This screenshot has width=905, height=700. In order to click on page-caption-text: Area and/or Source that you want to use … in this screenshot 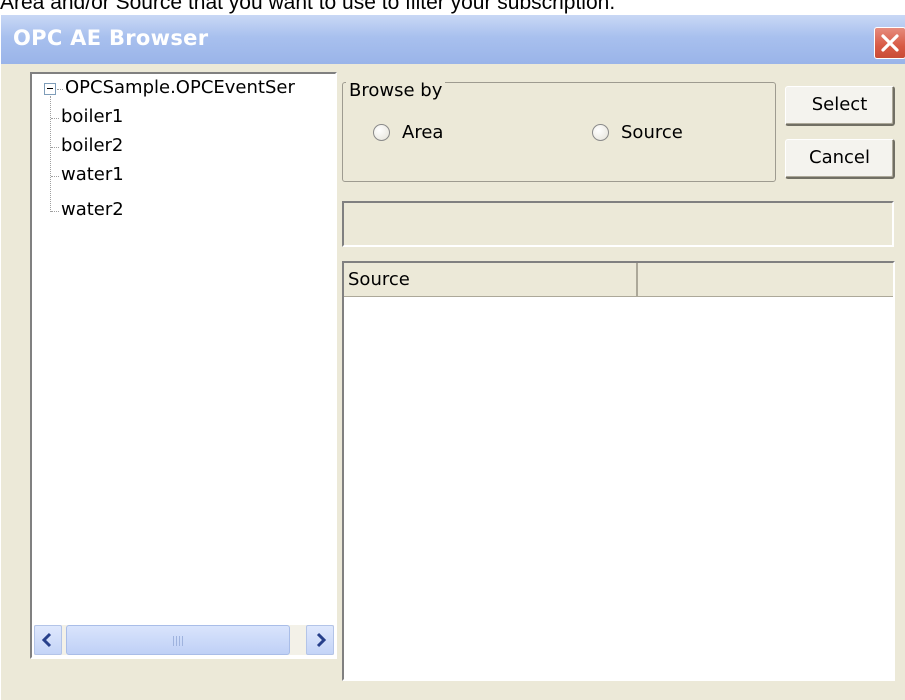, I will do `click(308, 7)`.